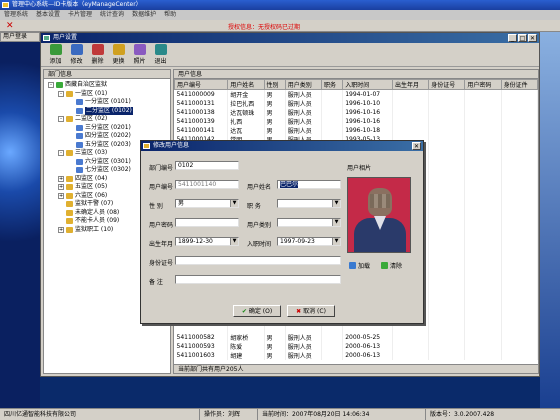  I want to click on tree-node: 三分监区 (0201), so click(108, 128).